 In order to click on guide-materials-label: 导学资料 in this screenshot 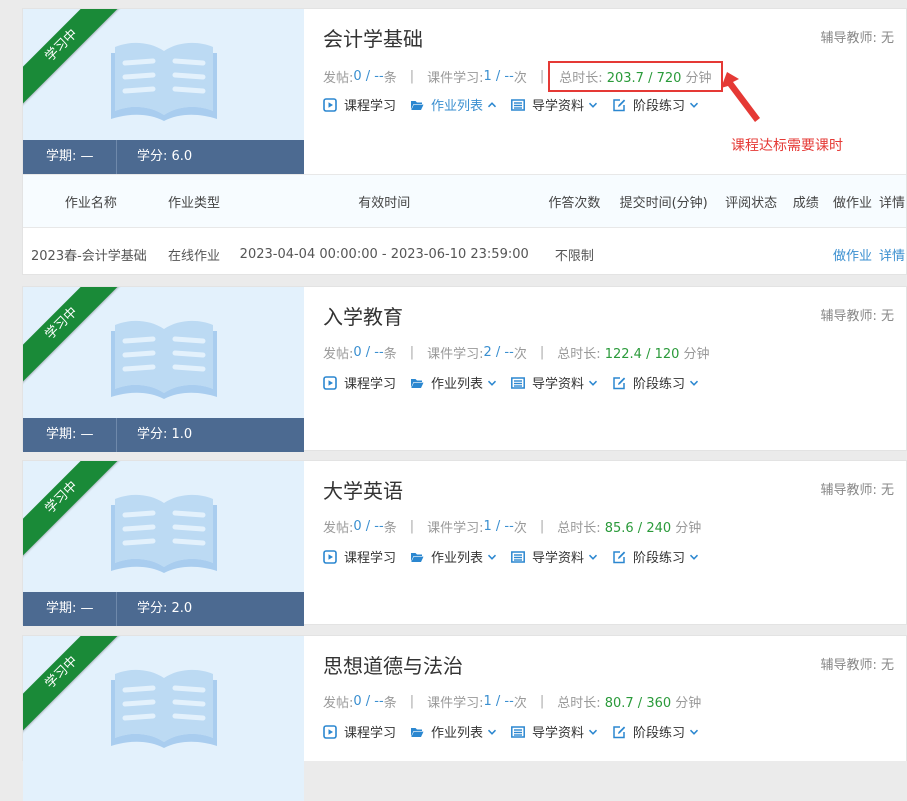, I will do `click(558, 558)`.